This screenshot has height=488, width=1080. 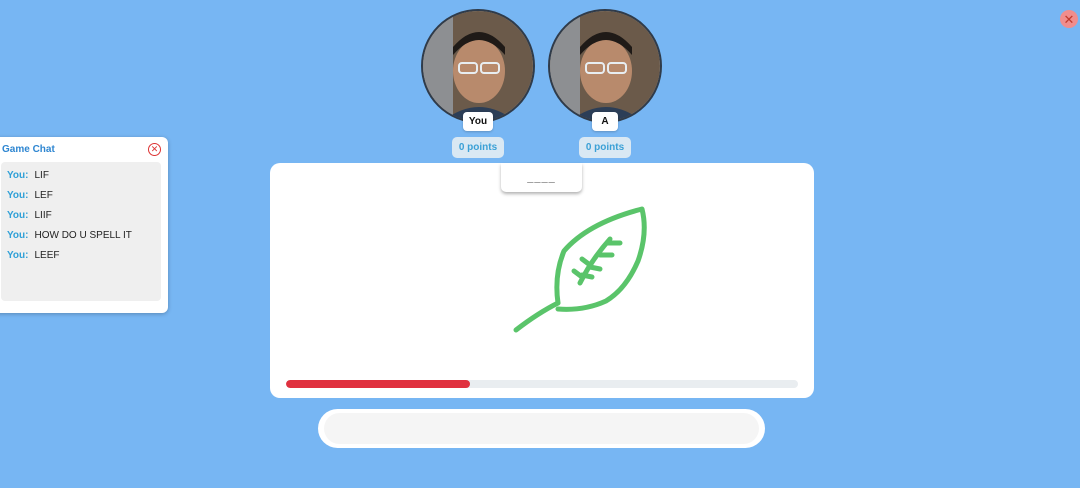 What do you see at coordinates (81, 180) in the screenshot?
I see `chat-message: You: LIF` at bounding box center [81, 180].